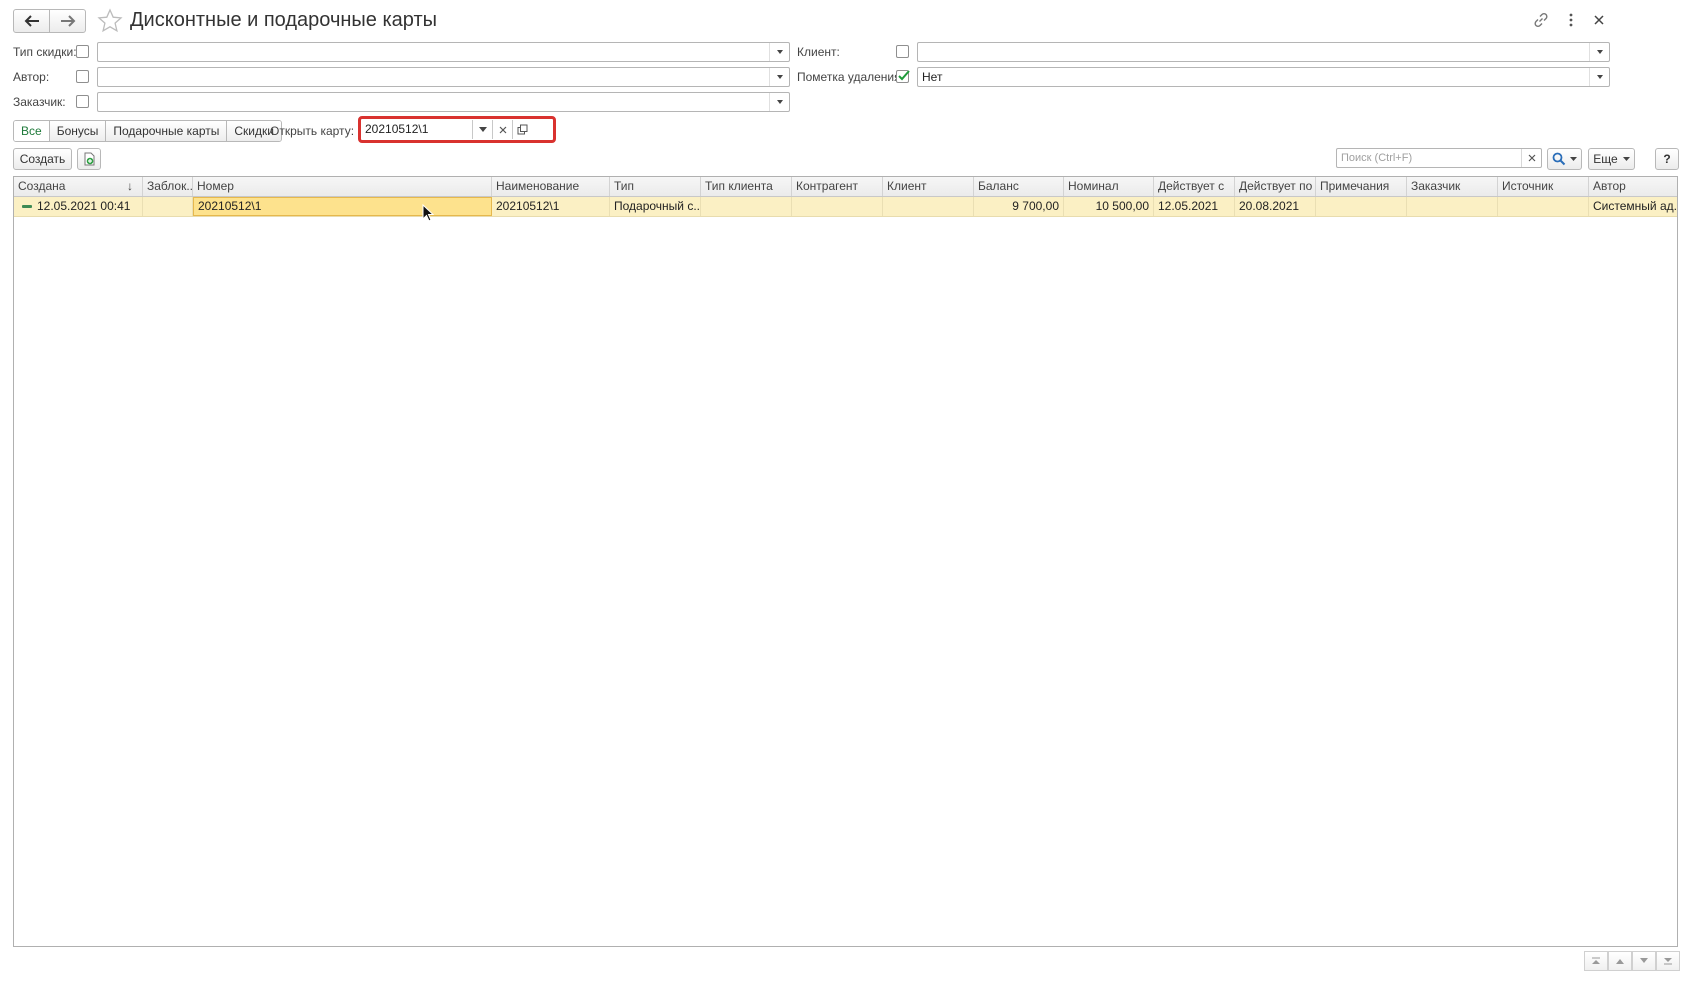 The height and width of the screenshot is (983, 1691). Describe the element at coordinates (78, 131) in the screenshot. I see `tab-bonuses: Бонусы` at that location.